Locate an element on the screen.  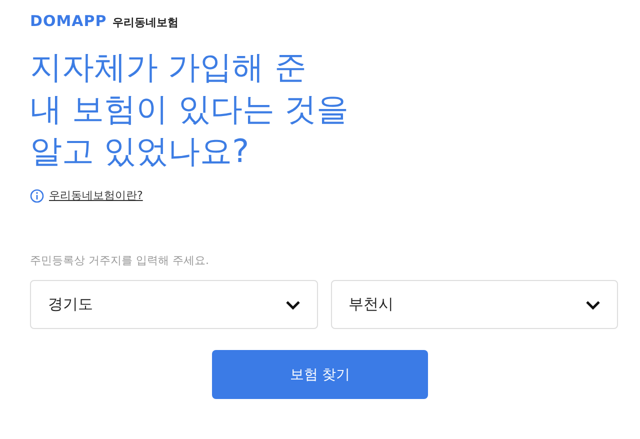
region-select: 경기도 is located at coordinates (174, 304).